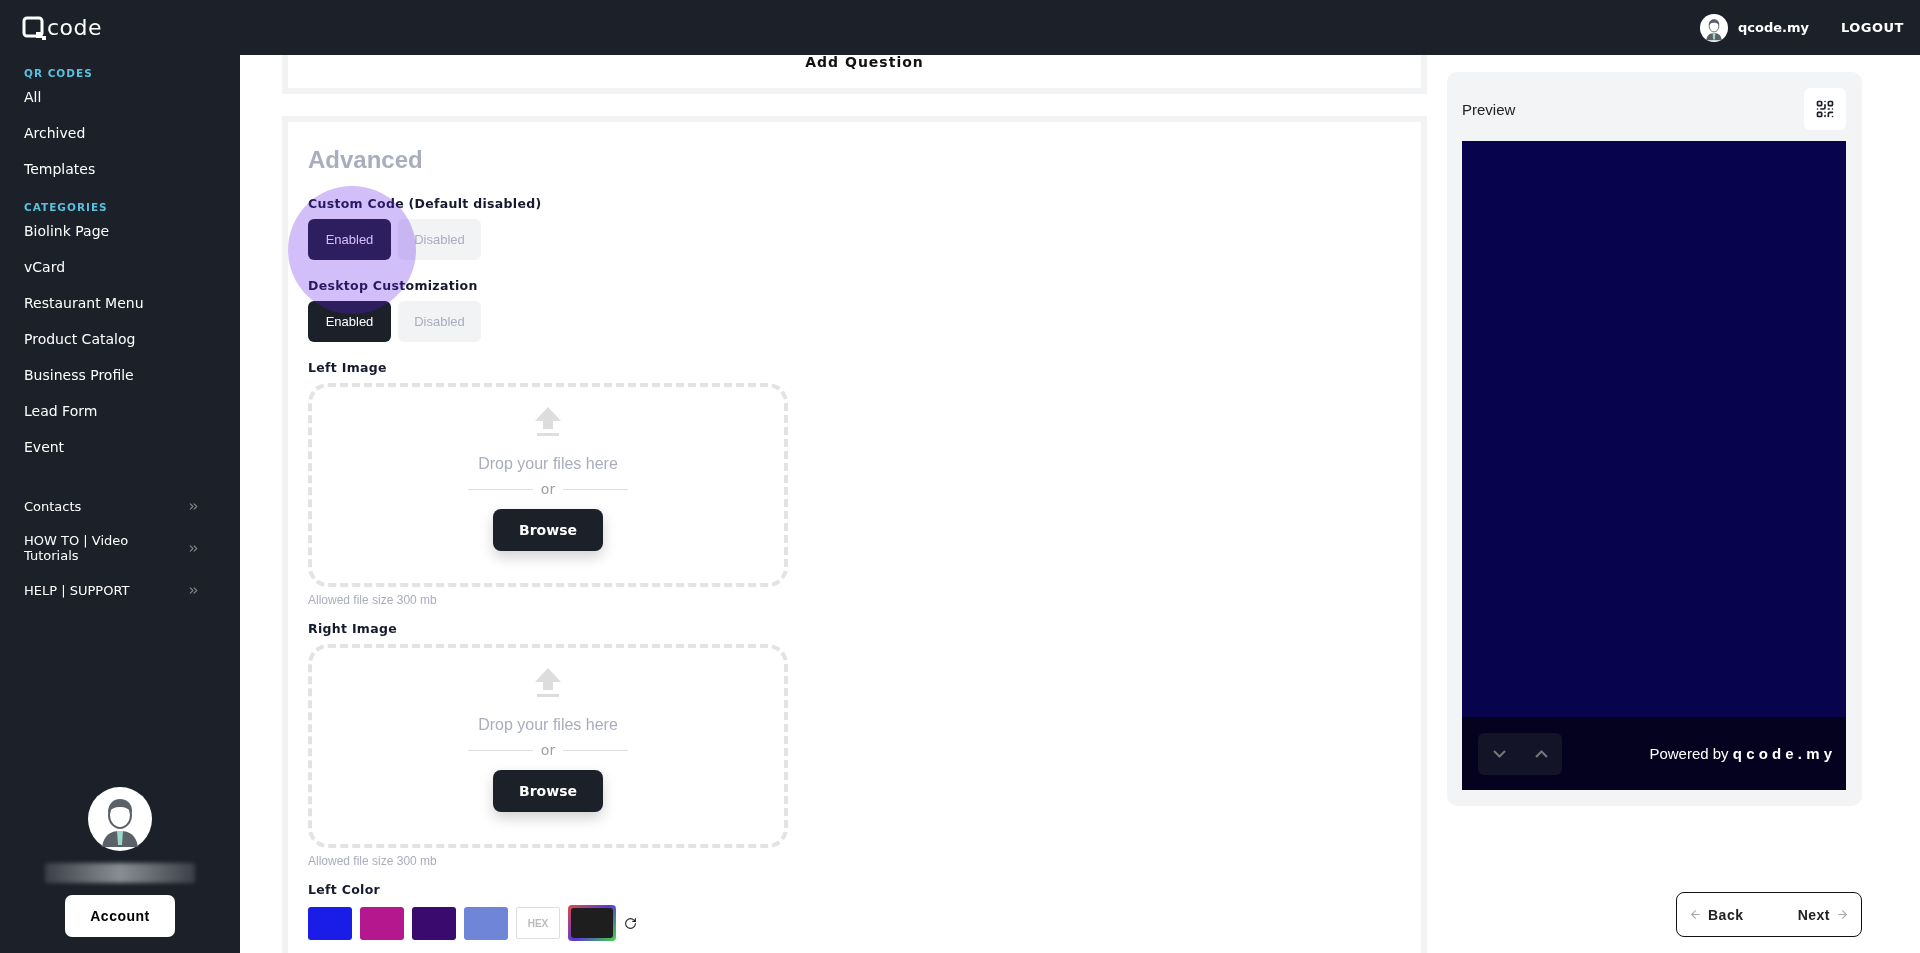 The height and width of the screenshot is (953, 1920). Describe the element at coordinates (132, 506) in the screenshot. I see `sidebar-item: Contacts` at that location.